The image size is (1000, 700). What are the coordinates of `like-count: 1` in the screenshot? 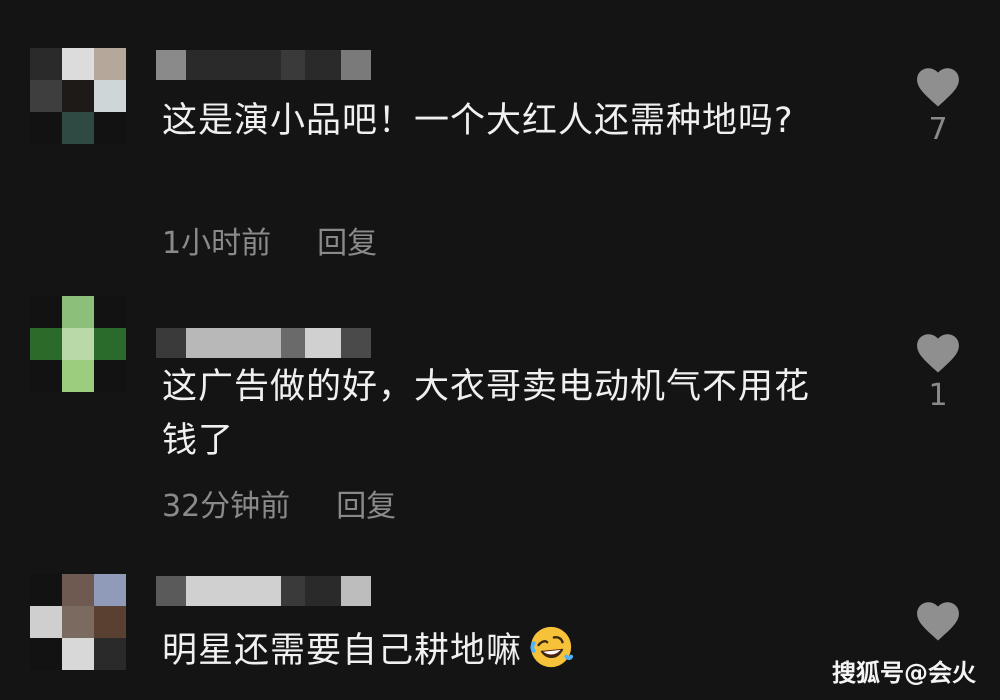 It's located at (938, 395).